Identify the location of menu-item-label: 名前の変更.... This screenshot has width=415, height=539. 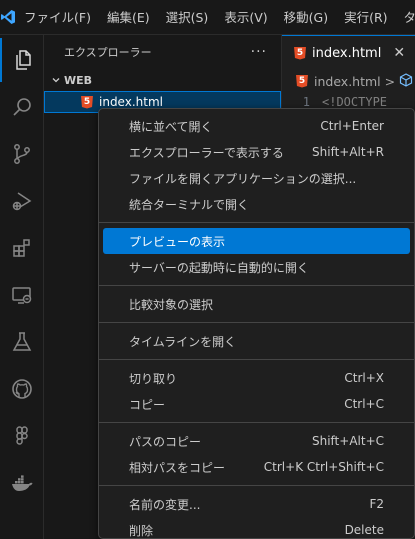
(165, 504).